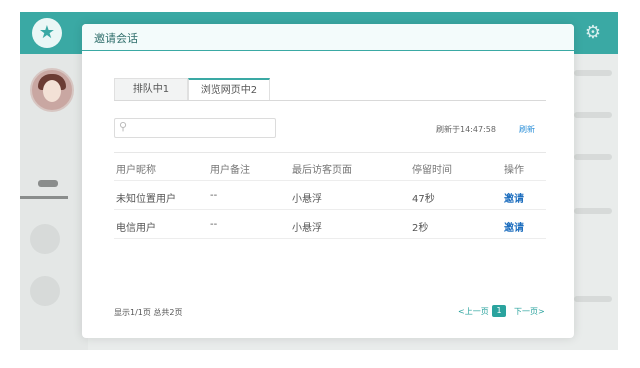 This screenshot has height=368, width=640. What do you see at coordinates (54, 202) in the screenshot?
I see `sidebar` at bounding box center [54, 202].